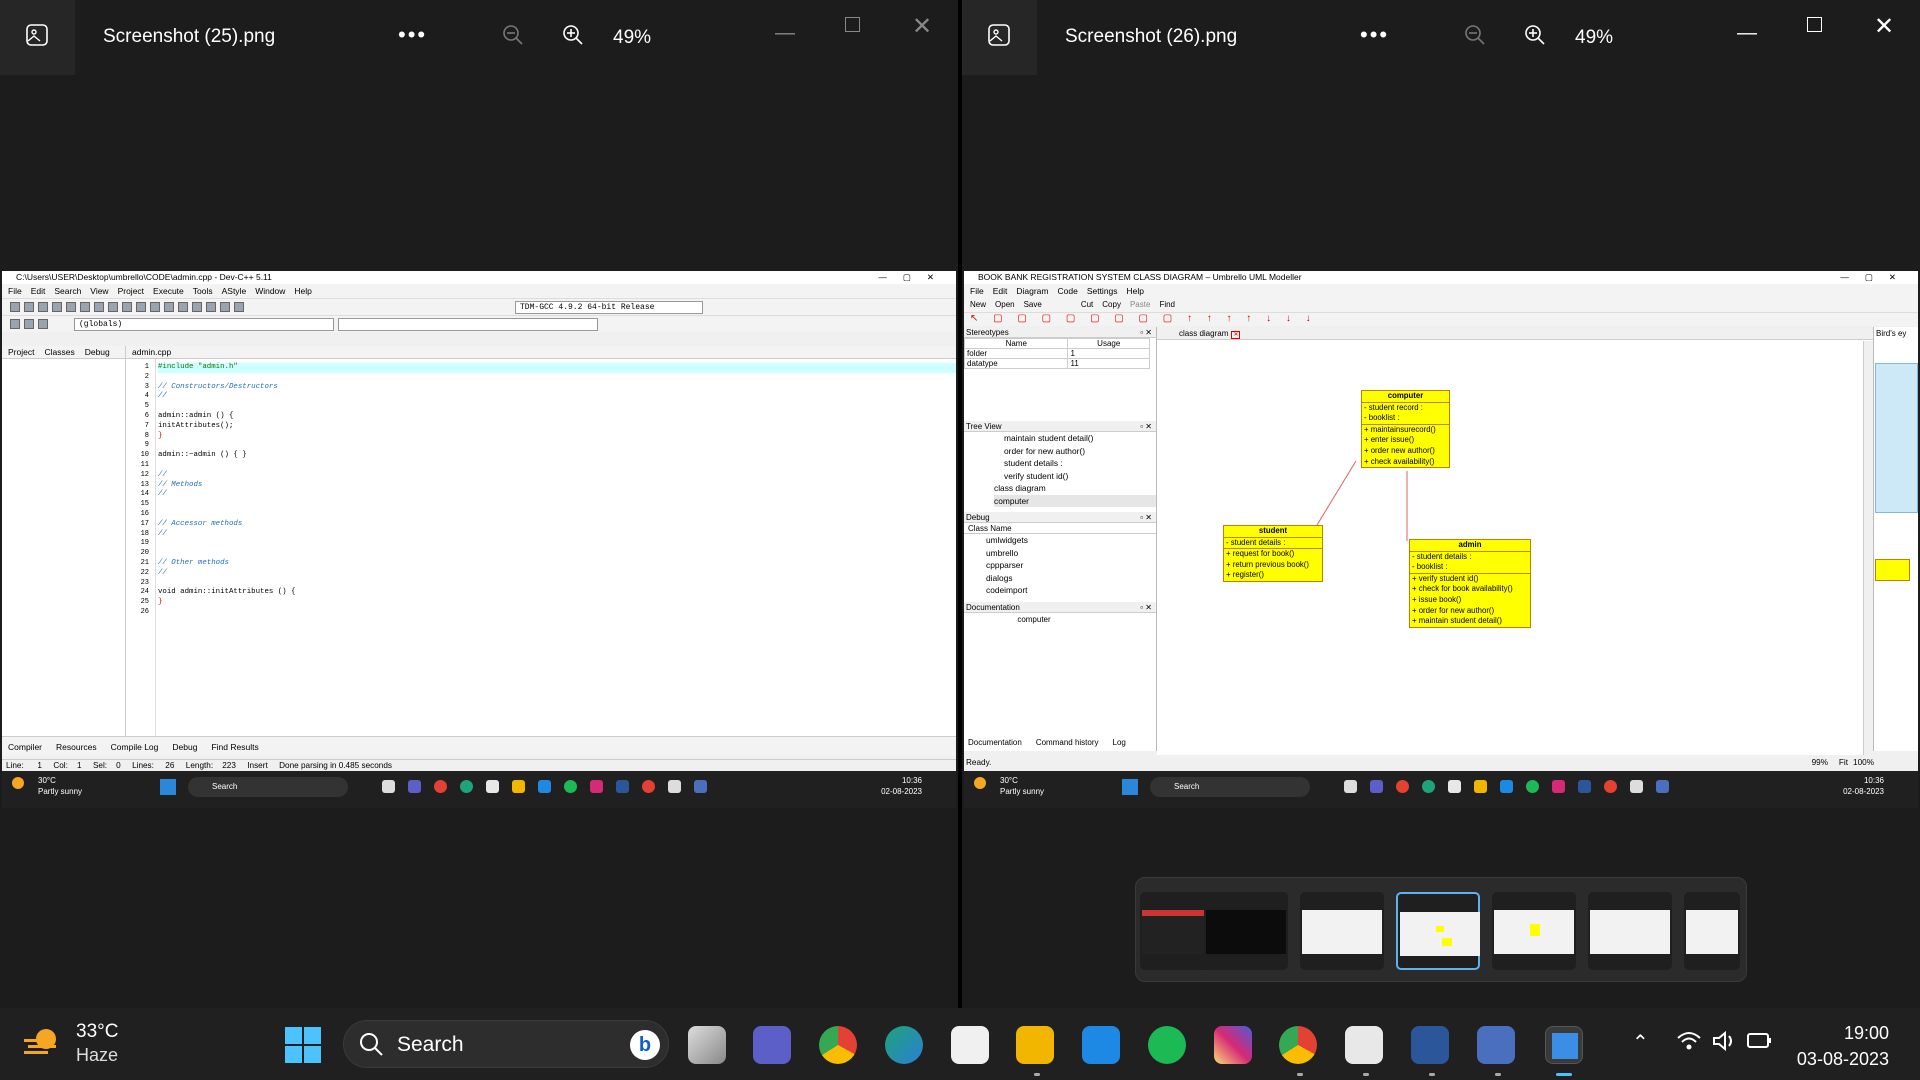 The width and height of the screenshot is (1920, 1080). What do you see at coordinates (151, 352) in the screenshot?
I see `tab-admin-cpp: admin.cpp` at bounding box center [151, 352].